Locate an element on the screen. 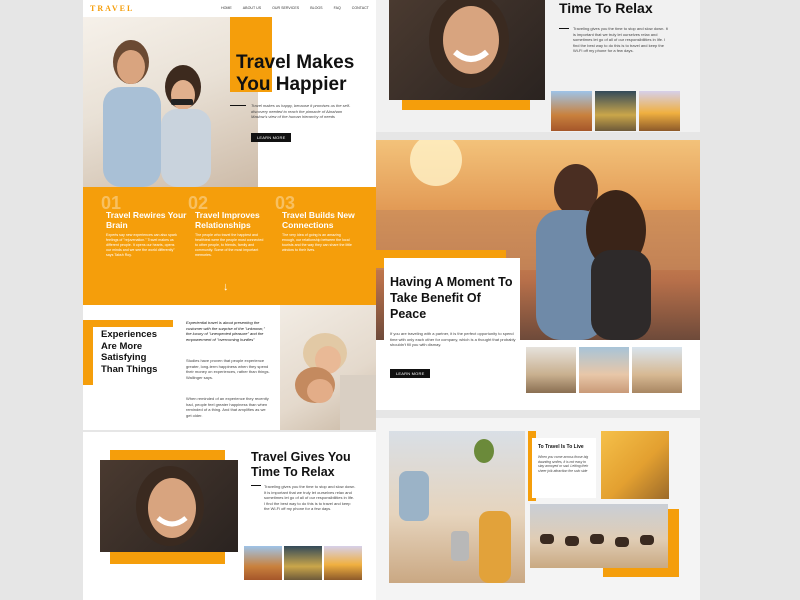 The height and width of the screenshot is (600, 800). relax-title: Travel Gives You Time To Relax is located at coordinates (301, 465).